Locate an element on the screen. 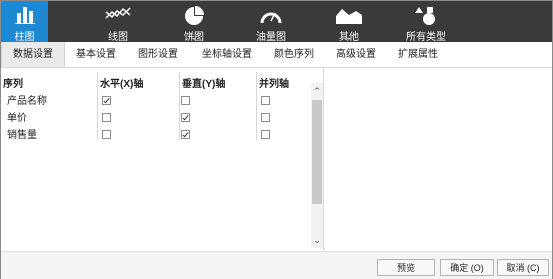 This screenshot has height=279, width=553. tab-basic-settings: 基本设置 is located at coordinates (96, 54).